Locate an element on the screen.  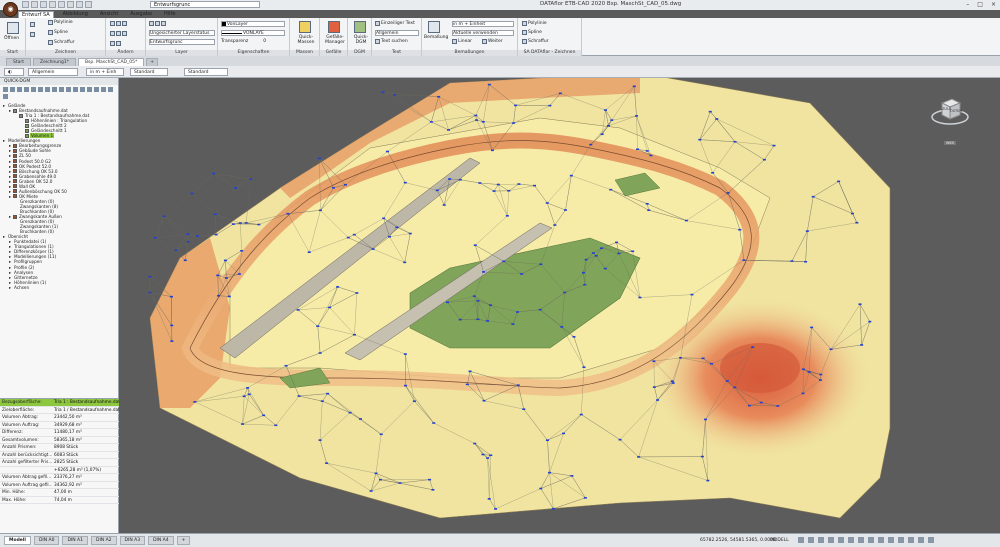
quick-layer-combo: Entwurfsgrunc is located at coordinates (205, 4).